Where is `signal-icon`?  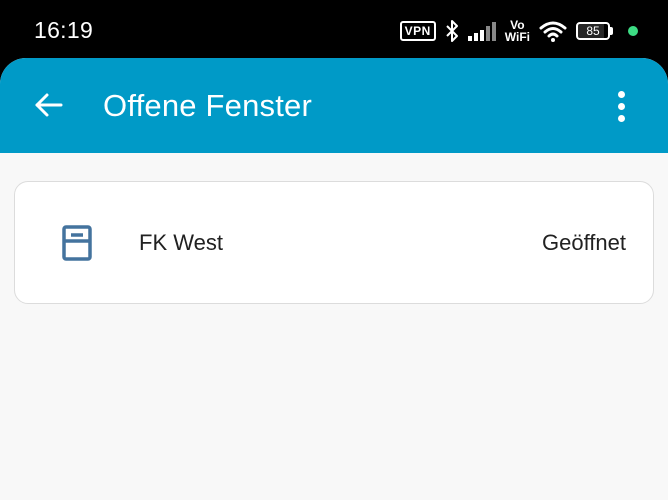
signal-icon is located at coordinates (481, 31).